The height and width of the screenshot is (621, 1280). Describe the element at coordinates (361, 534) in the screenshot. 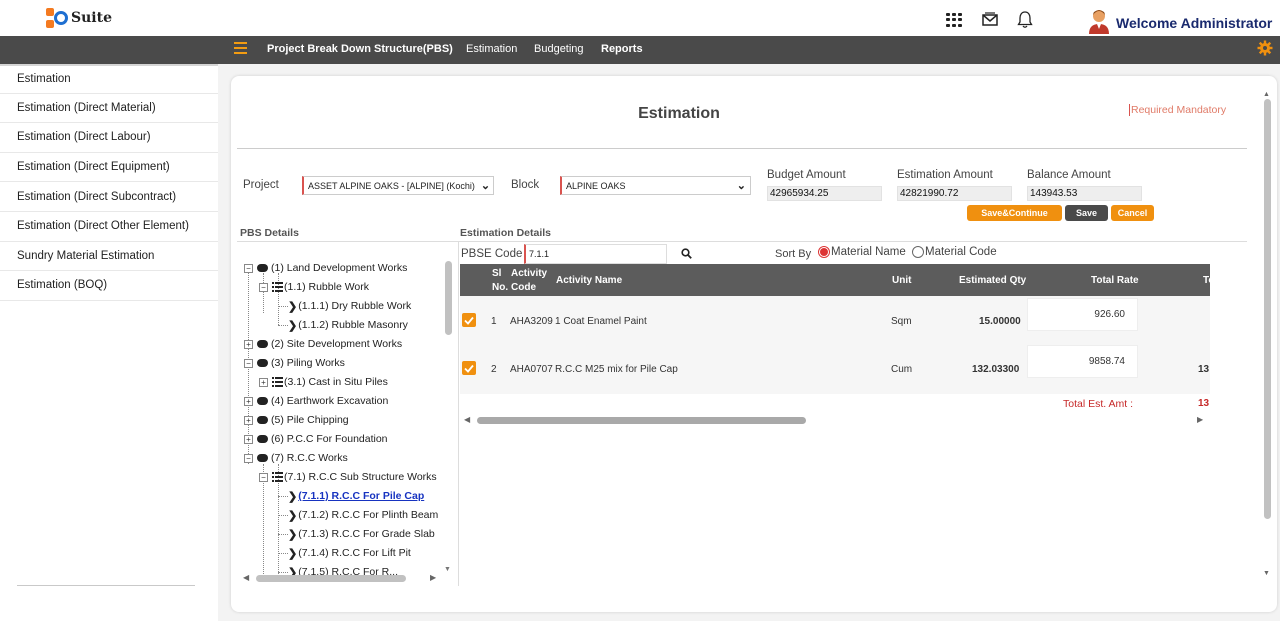

I see `tree-node: ❯ (7.1.3) R.C.C For Grade Slab` at that location.